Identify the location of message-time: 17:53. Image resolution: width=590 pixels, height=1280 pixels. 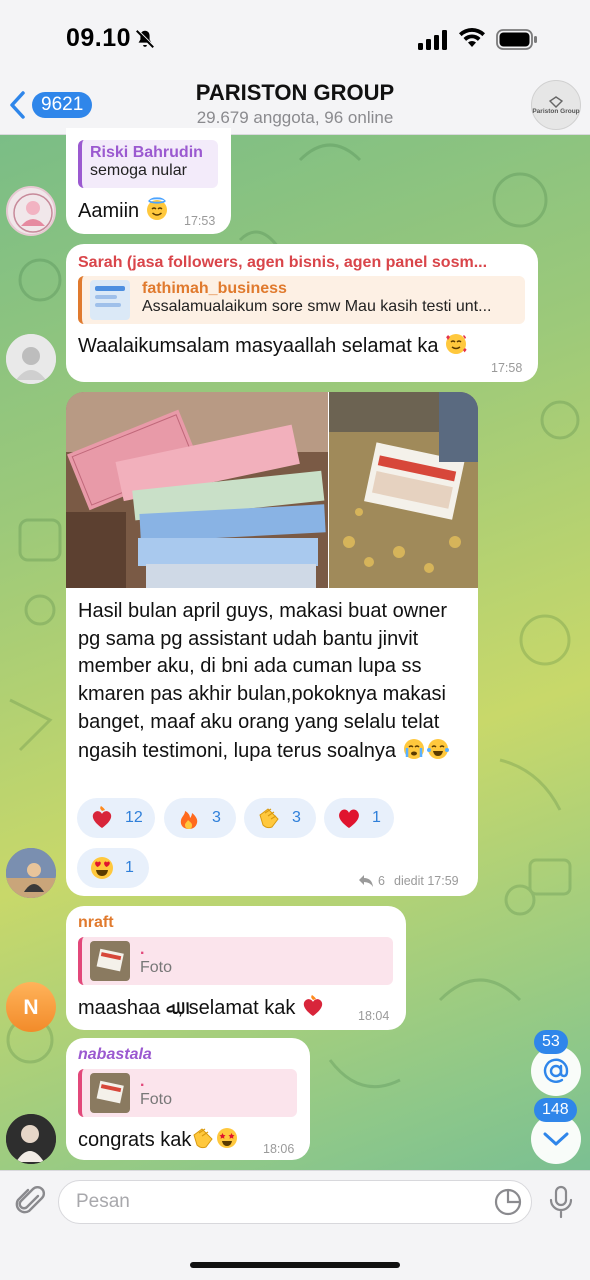
(200, 221).